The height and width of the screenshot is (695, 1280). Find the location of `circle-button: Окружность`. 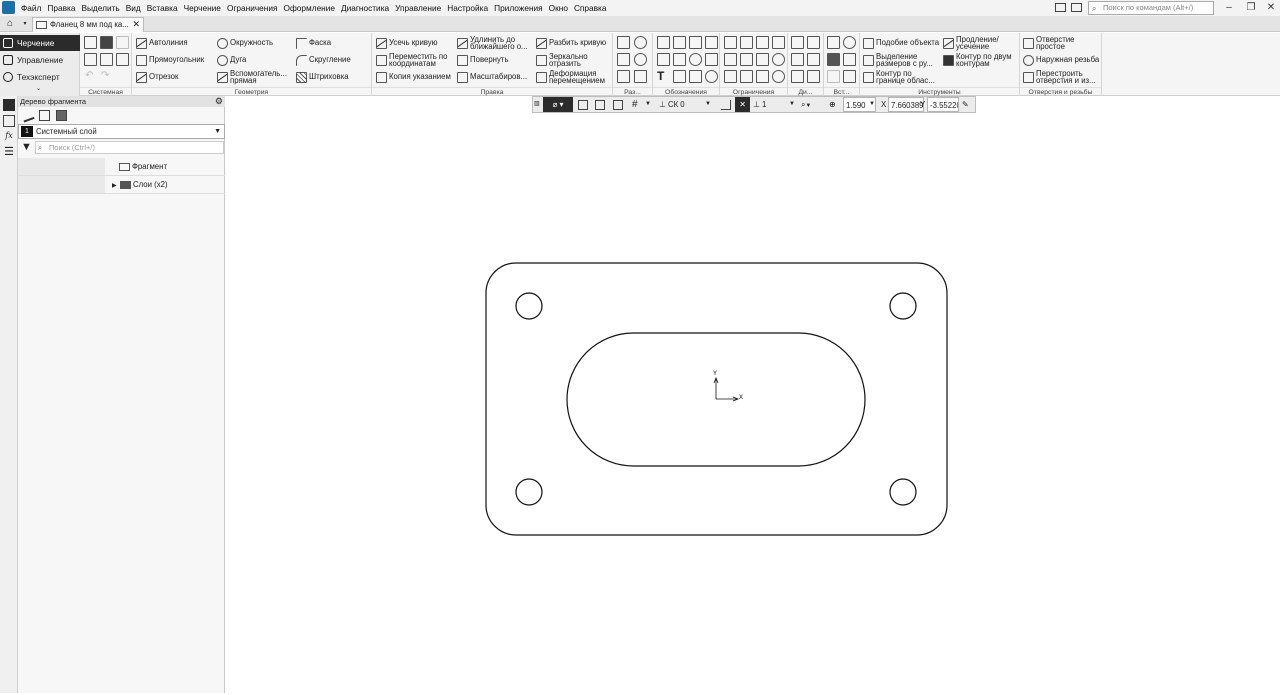

circle-button: Окружность is located at coordinates (256, 43).